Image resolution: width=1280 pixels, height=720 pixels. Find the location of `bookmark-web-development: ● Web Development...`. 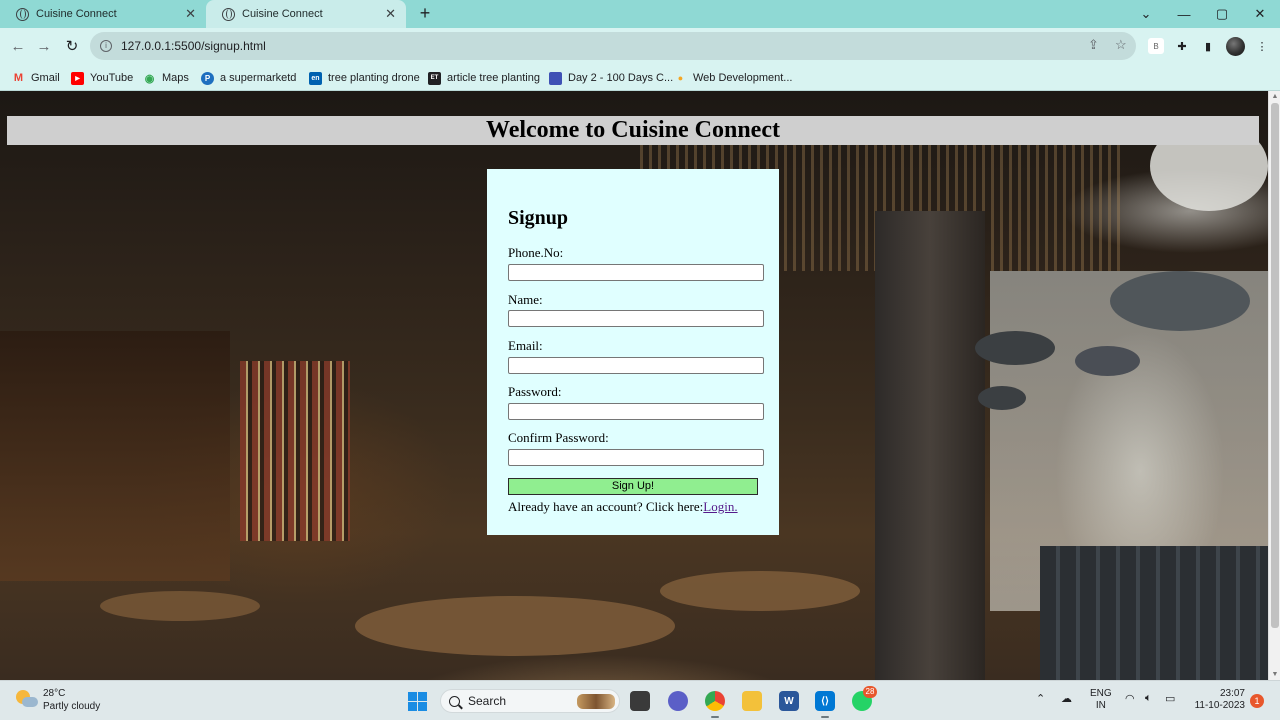

bookmark-web-development: ● Web Development... is located at coordinates (733, 78).